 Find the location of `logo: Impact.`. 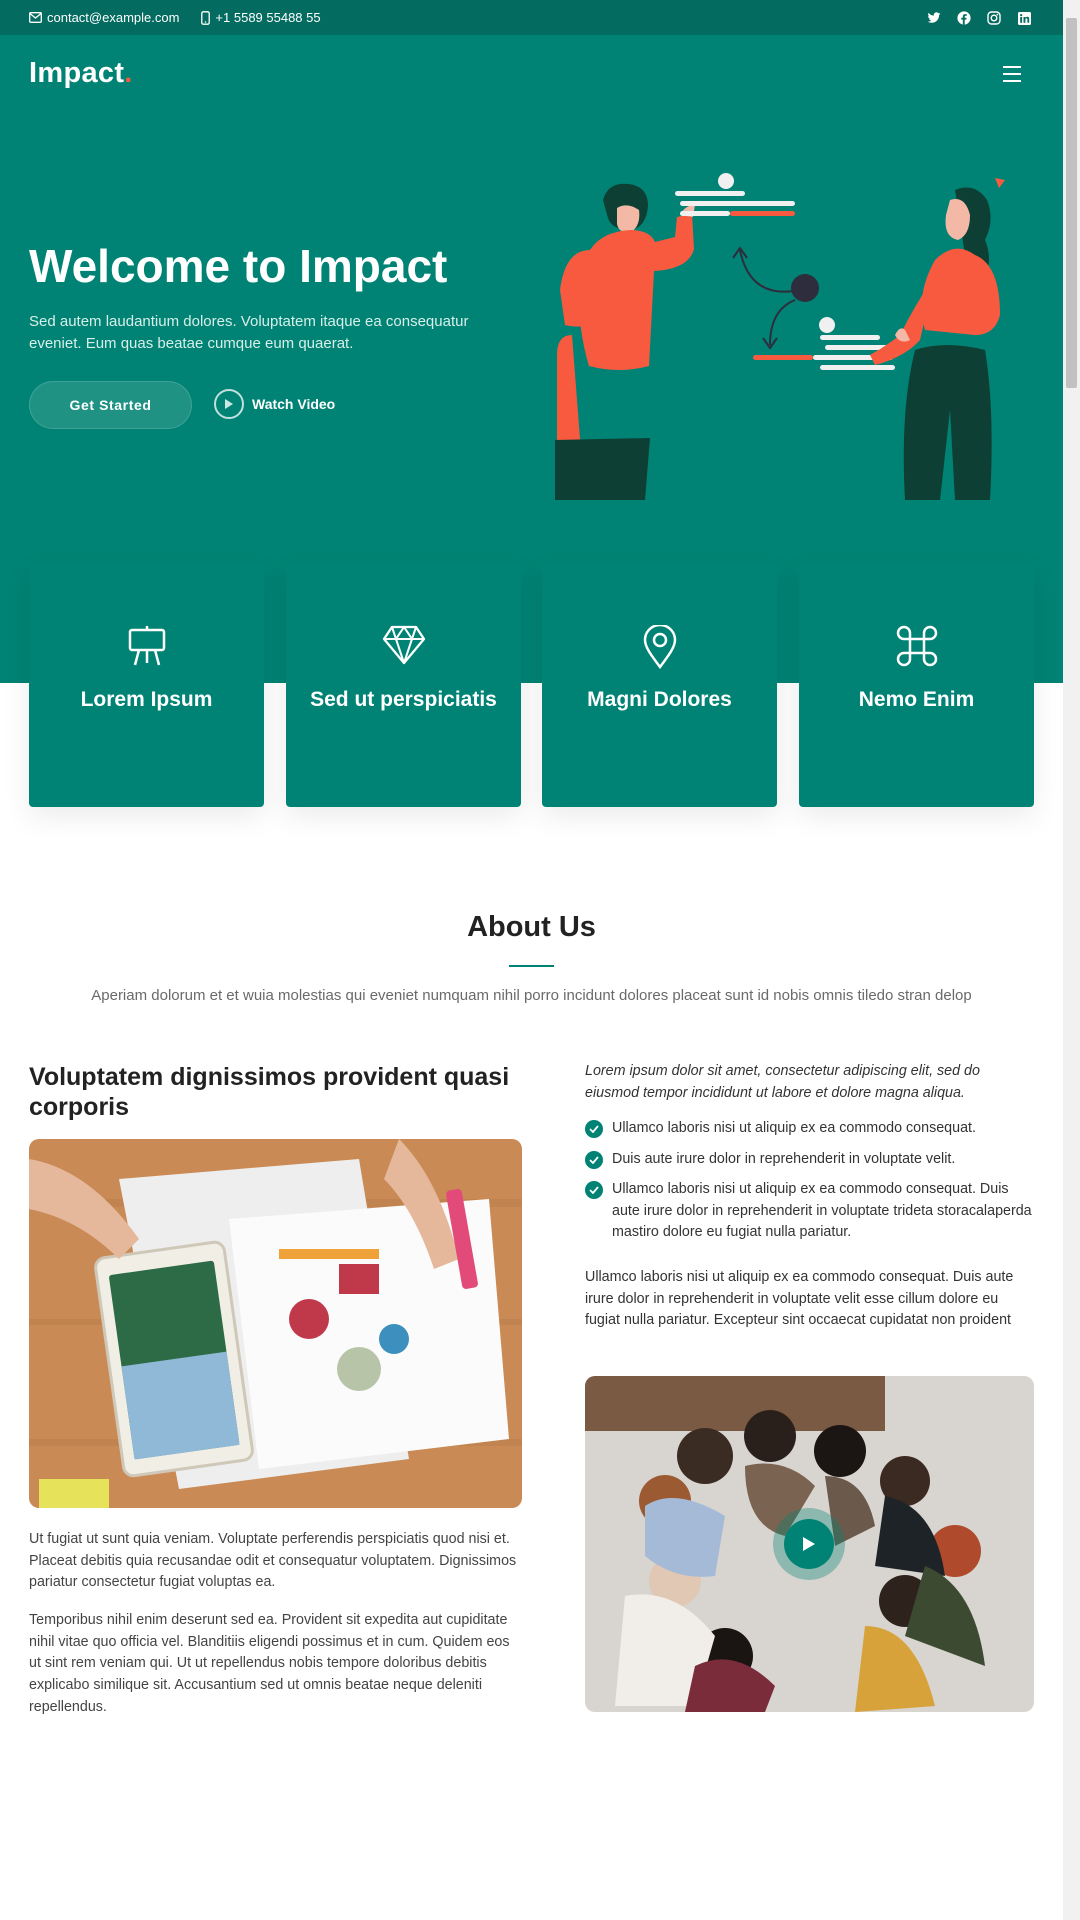

logo: Impact. is located at coordinates (81, 73).